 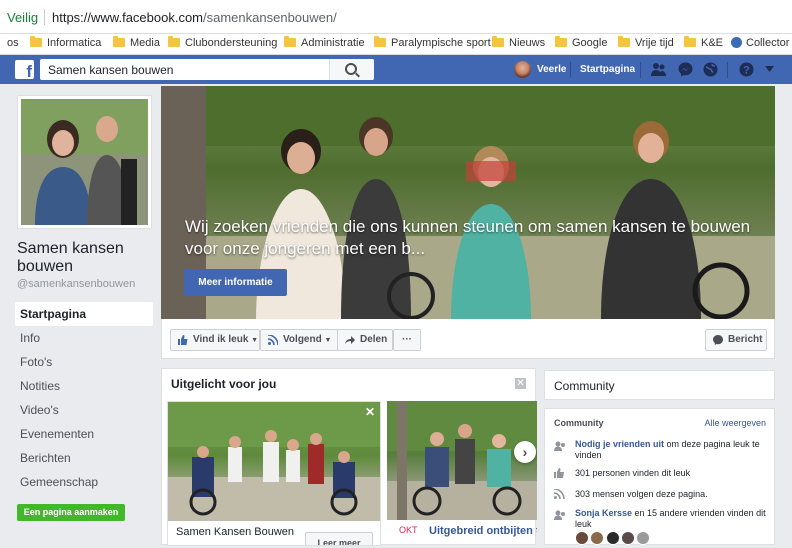 What do you see at coordinates (769, 69) in the screenshot?
I see `account-menu-chevron-down-icon` at bounding box center [769, 69].